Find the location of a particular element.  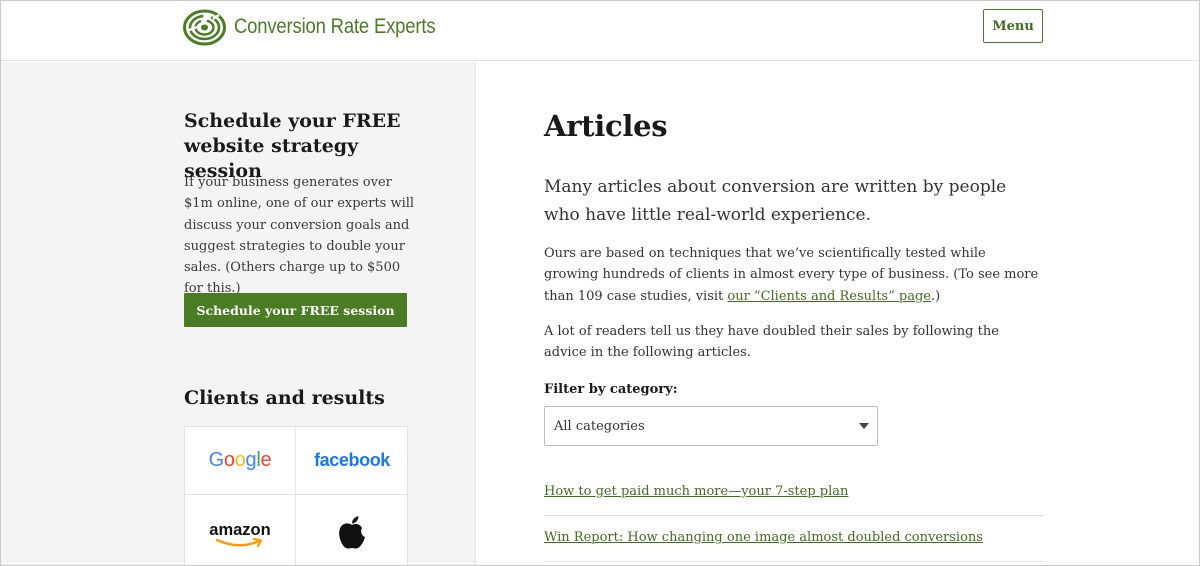

facebook-logo-icon: facebook is located at coordinates (352, 460).